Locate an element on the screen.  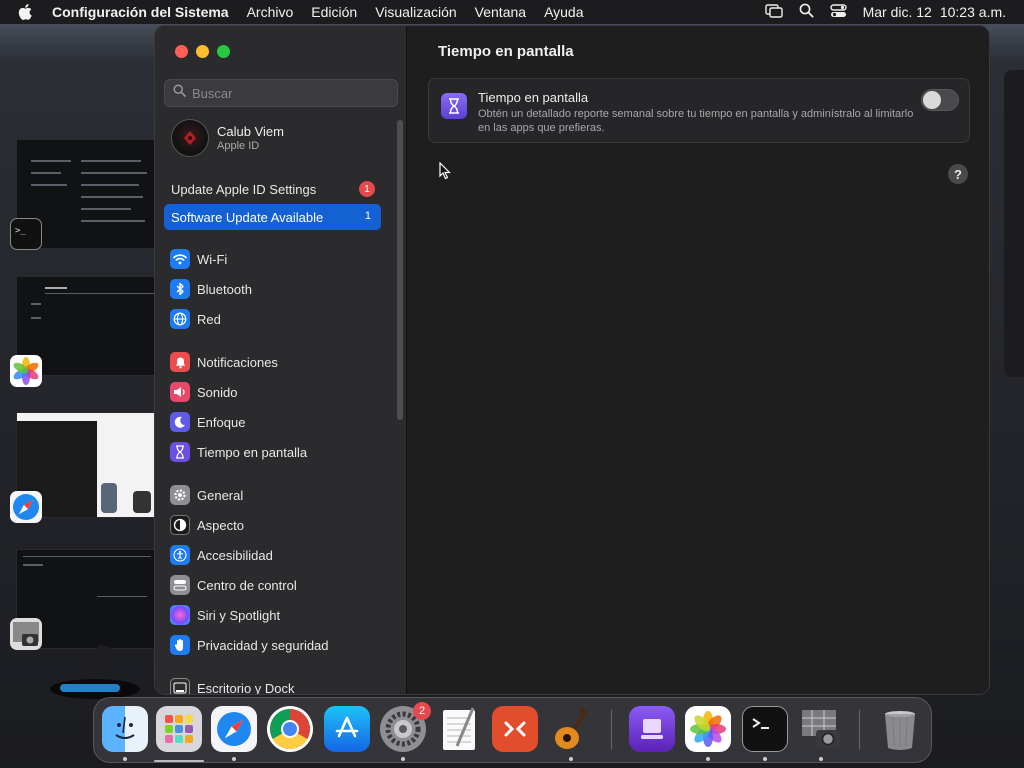
sidebar-item-wifi: Wi-Fi is located at coordinates (198, 259).